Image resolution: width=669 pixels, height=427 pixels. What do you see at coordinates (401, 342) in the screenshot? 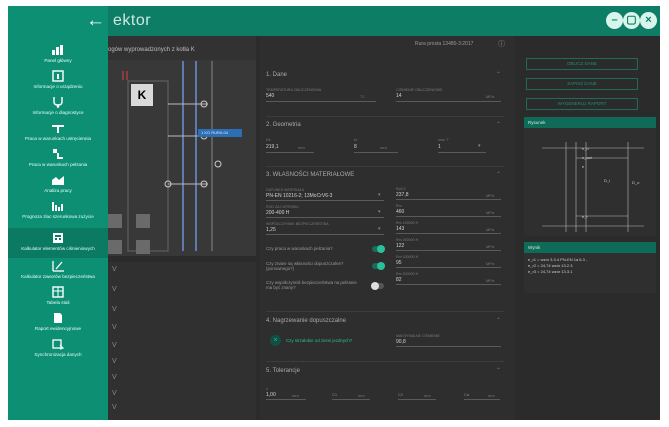
I see `max-pressure-input: 90,8` at bounding box center [401, 342].